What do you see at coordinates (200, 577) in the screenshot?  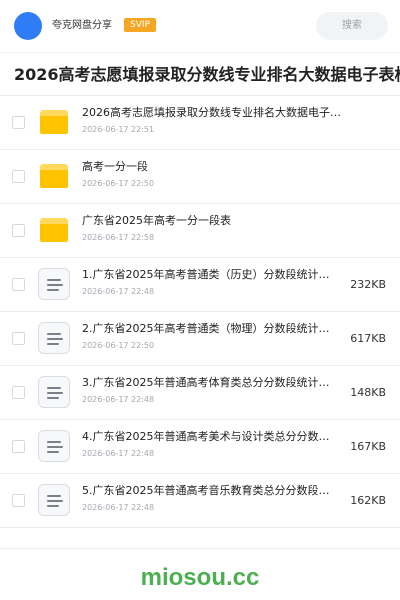 I see `watermark: miosou.cc` at bounding box center [200, 577].